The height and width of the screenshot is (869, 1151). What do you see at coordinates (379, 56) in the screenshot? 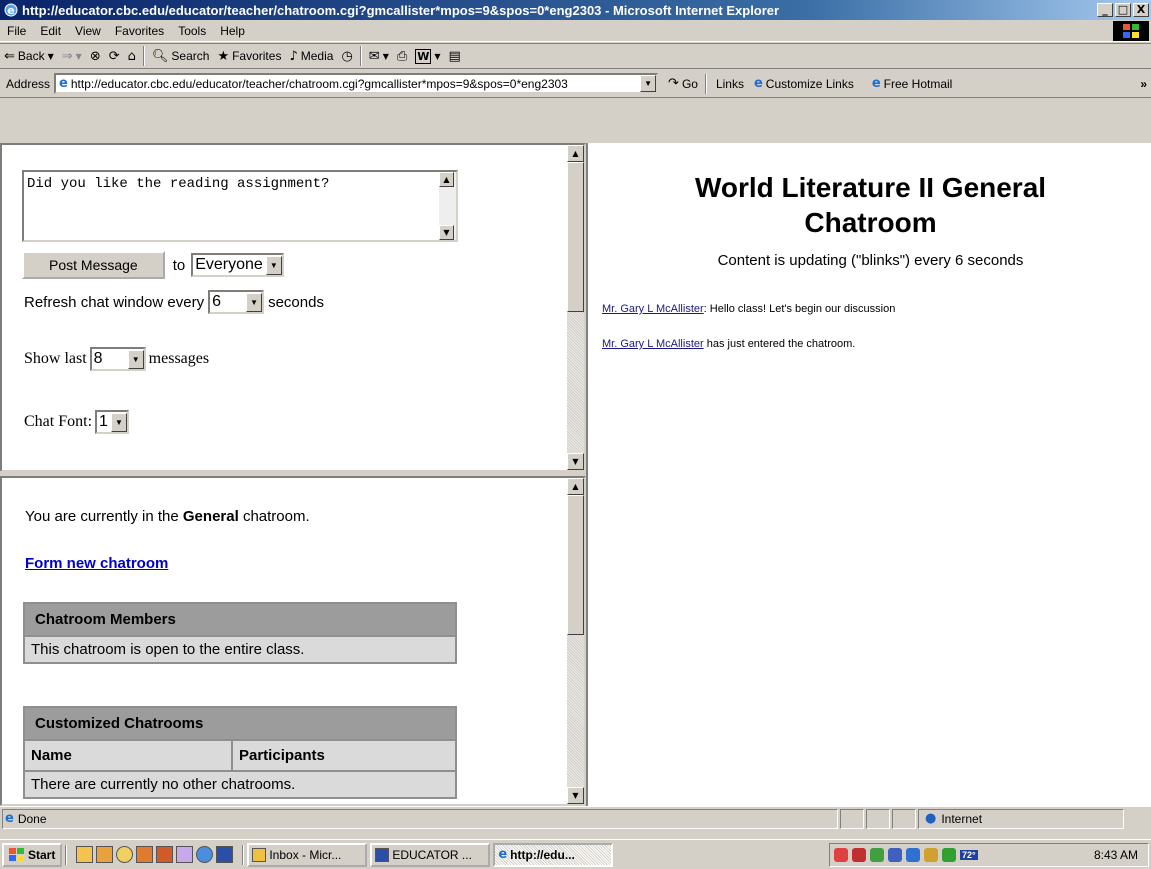
I see `mail-button: ✉ ▼` at bounding box center [379, 56].